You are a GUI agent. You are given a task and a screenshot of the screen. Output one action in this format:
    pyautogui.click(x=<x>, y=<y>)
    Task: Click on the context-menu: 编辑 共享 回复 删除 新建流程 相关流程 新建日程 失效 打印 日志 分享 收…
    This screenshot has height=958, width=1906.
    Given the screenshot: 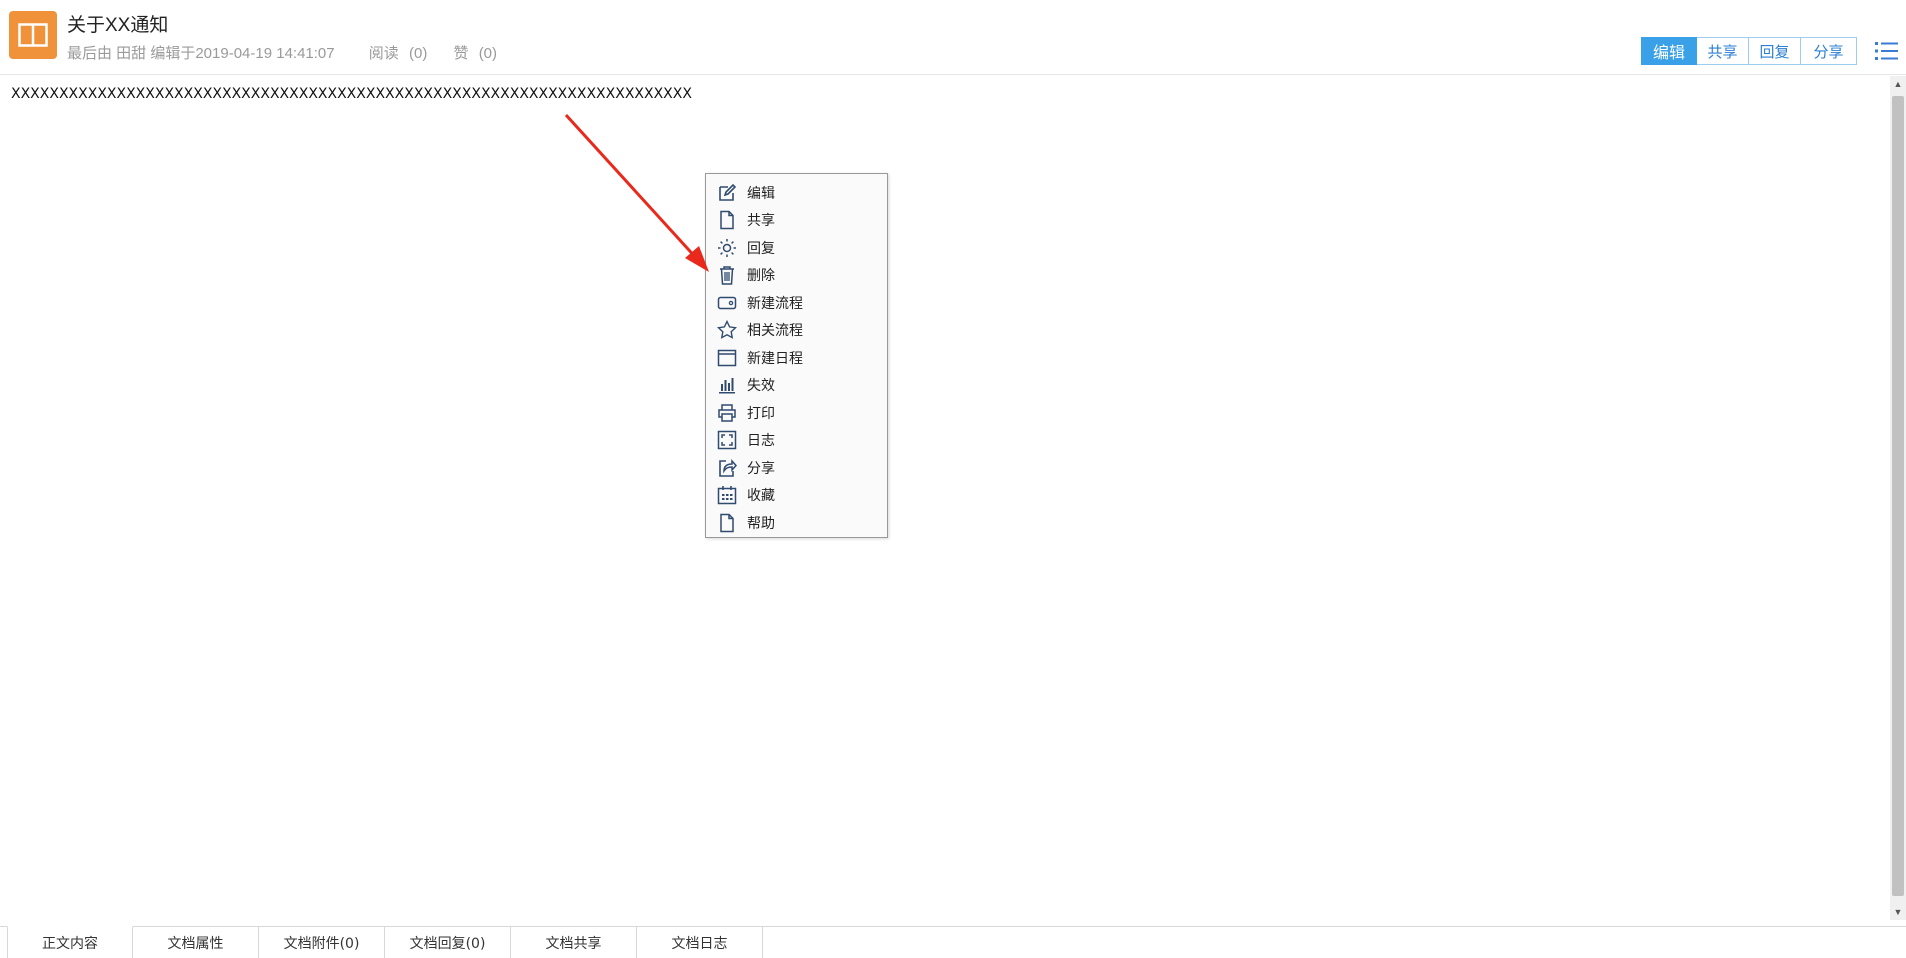 What is the action you would take?
    pyautogui.click(x=796, y=355)
    